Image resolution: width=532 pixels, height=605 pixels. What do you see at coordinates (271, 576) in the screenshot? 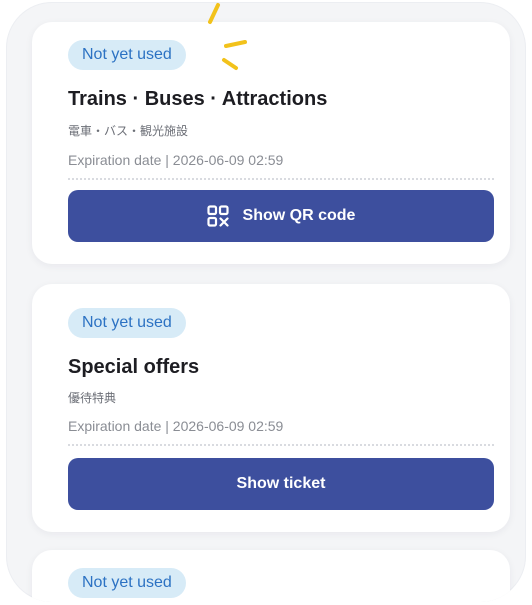
I see `ticket-card-partial: Not yet used` at bounding box center [271, 576].